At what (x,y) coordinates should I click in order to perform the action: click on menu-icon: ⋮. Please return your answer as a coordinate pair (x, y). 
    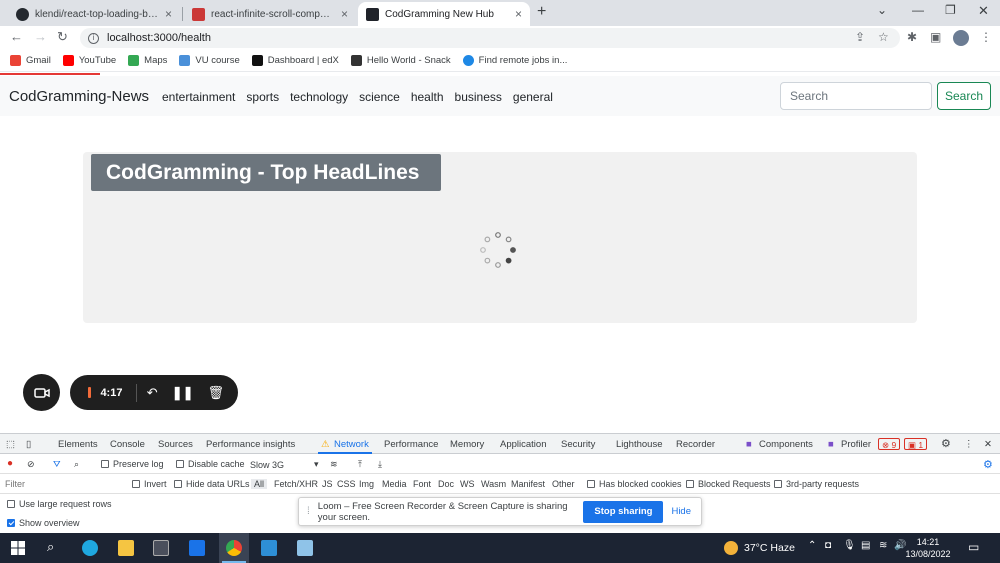
    Looking at the image, I should click on (986, 37).